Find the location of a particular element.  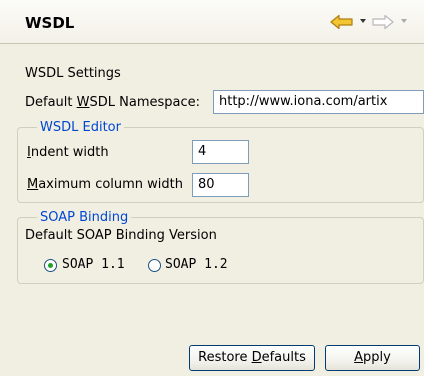

soap-1-1-radio is located at coordinates (50, 265).